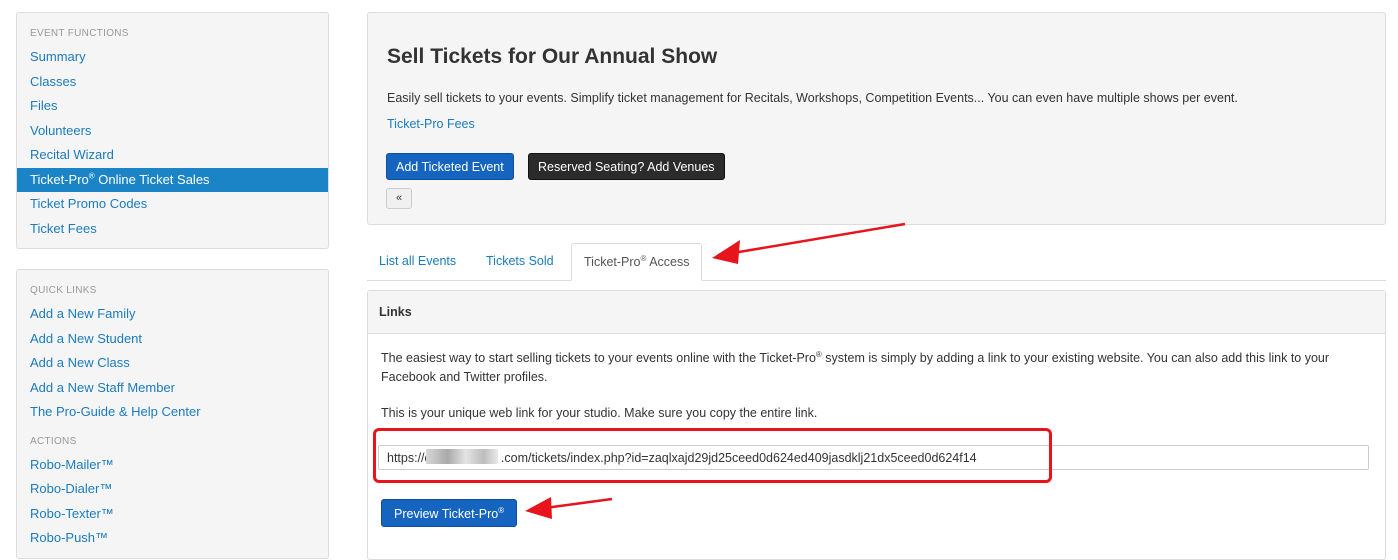 The image size is (1398, 560). What do you see at coordinates (399, 198) in the screenshot?
I see `back-icon: «` at bounding box center [399, 198].